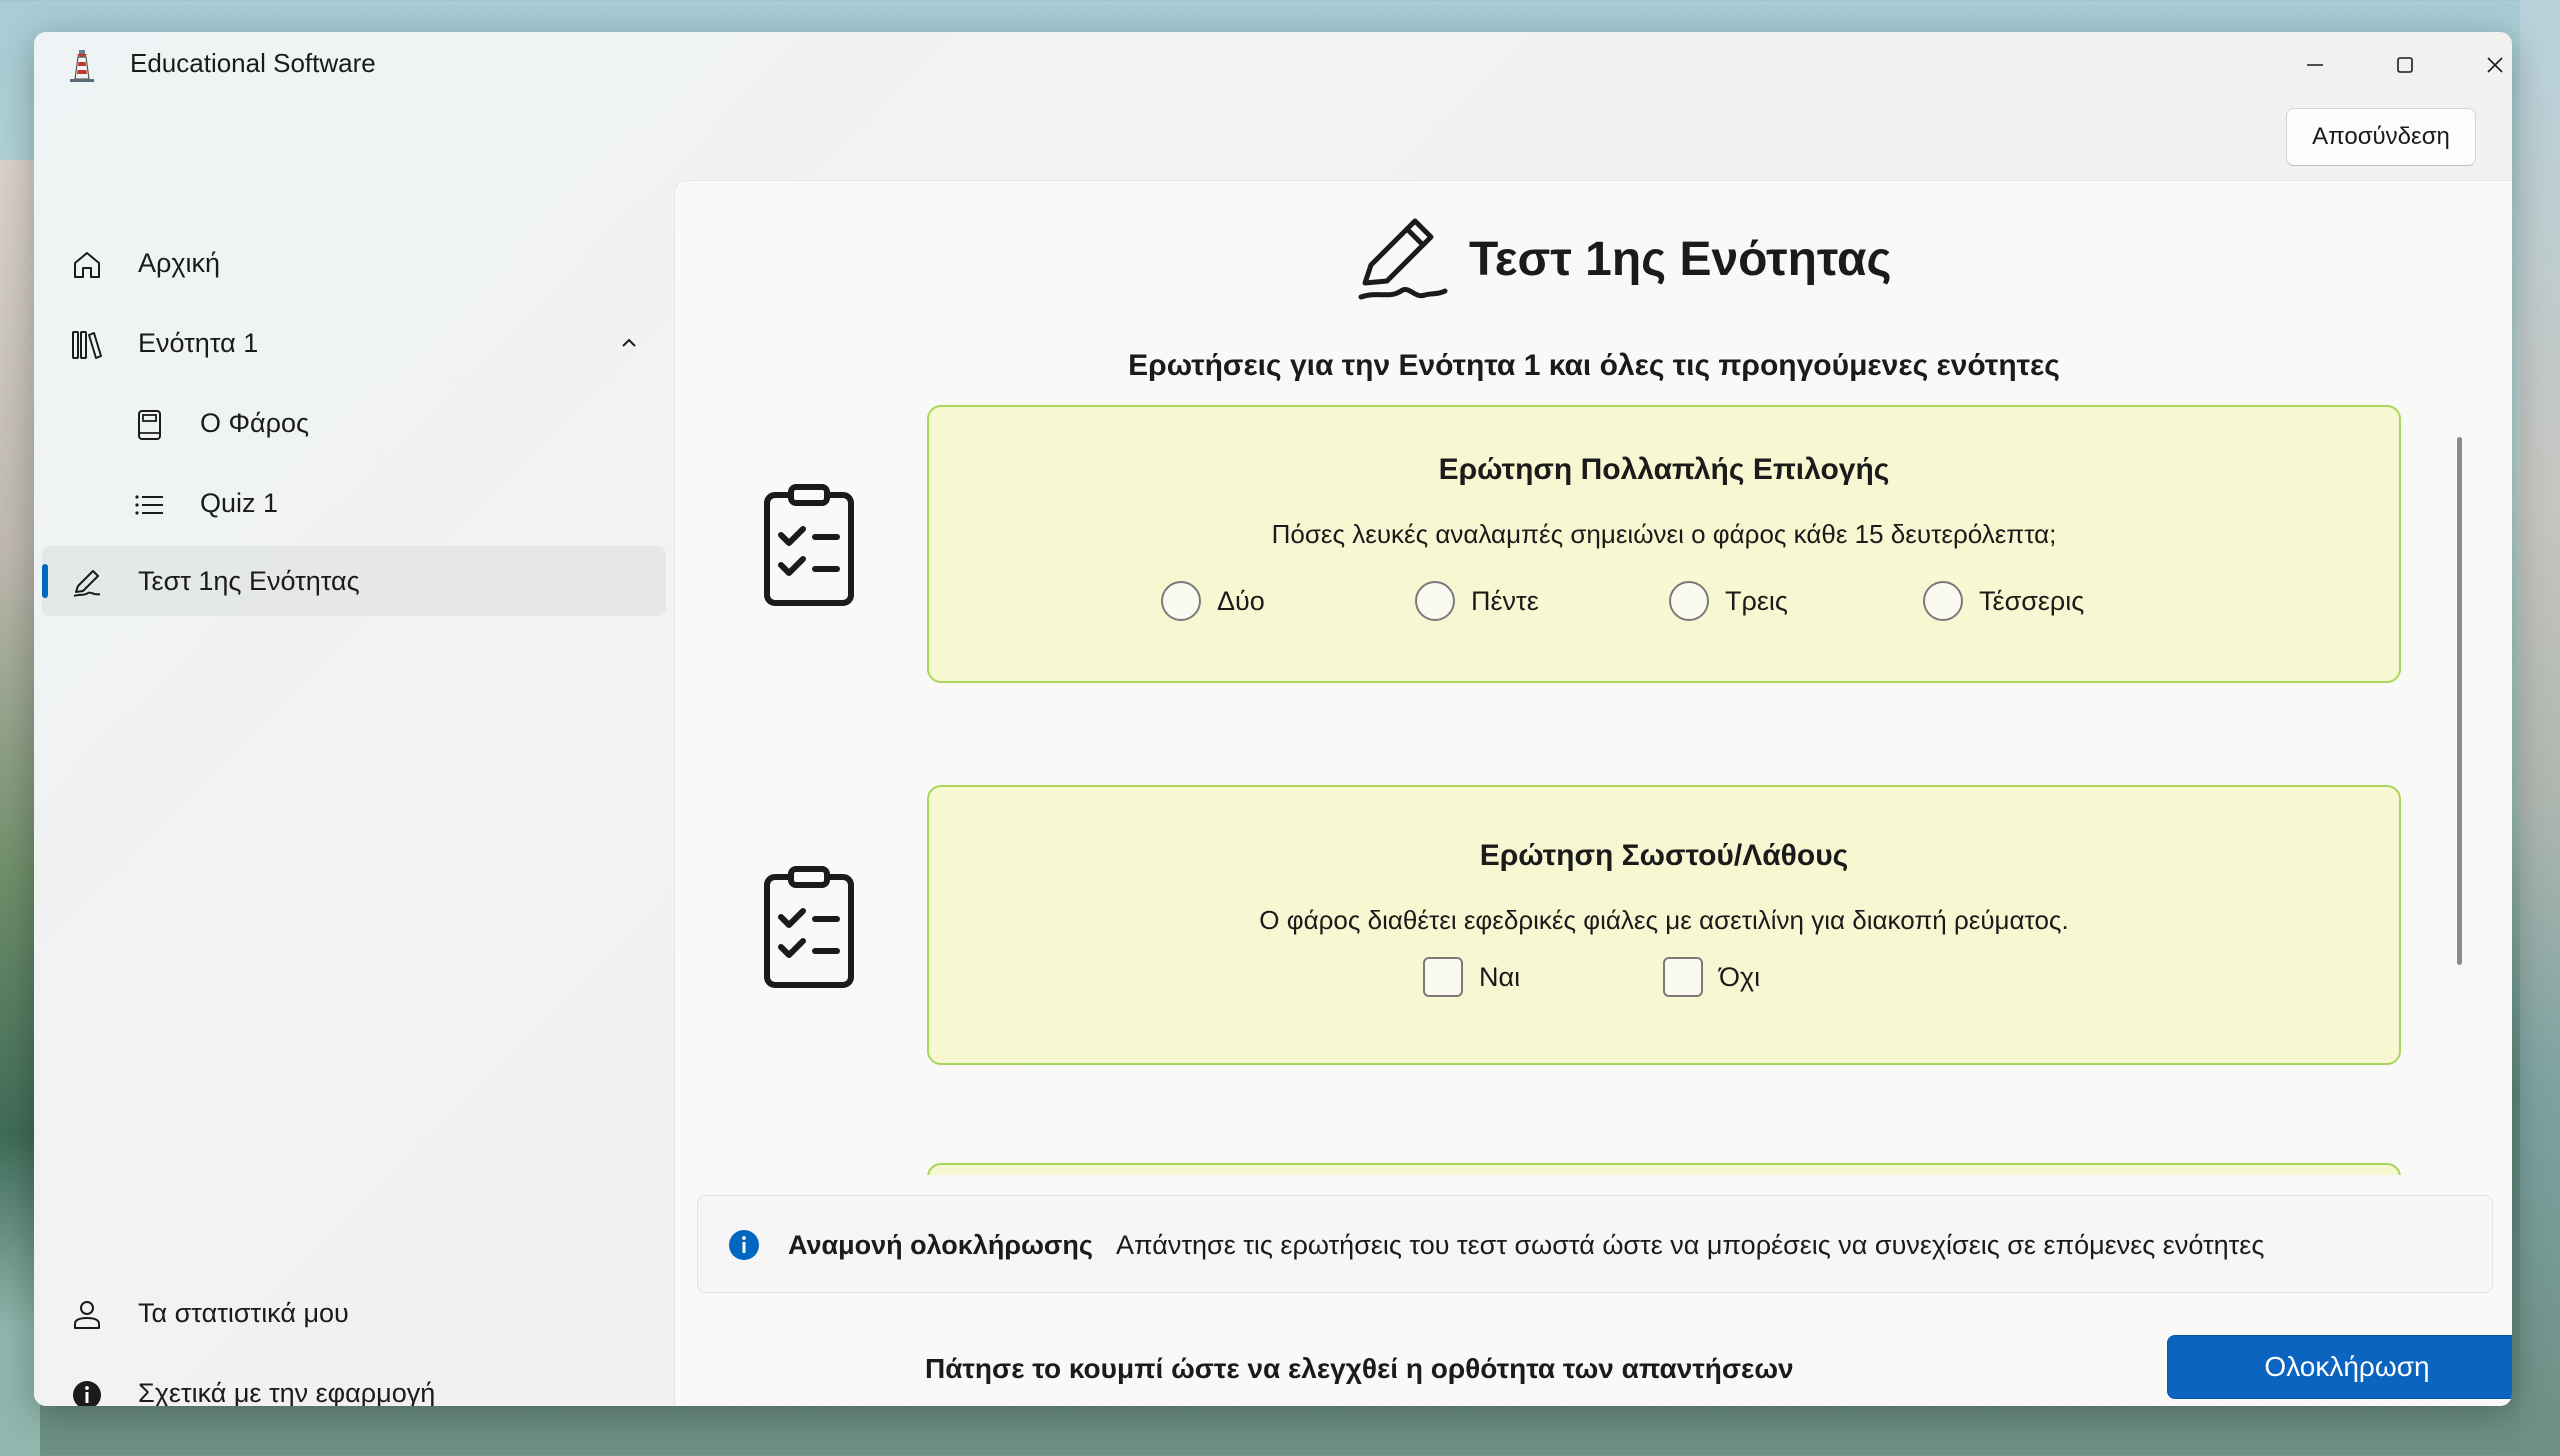  Describe the element at coordinates (2540, 728) in the screenshot. I see `desktop-wallpaper-right` at that location.